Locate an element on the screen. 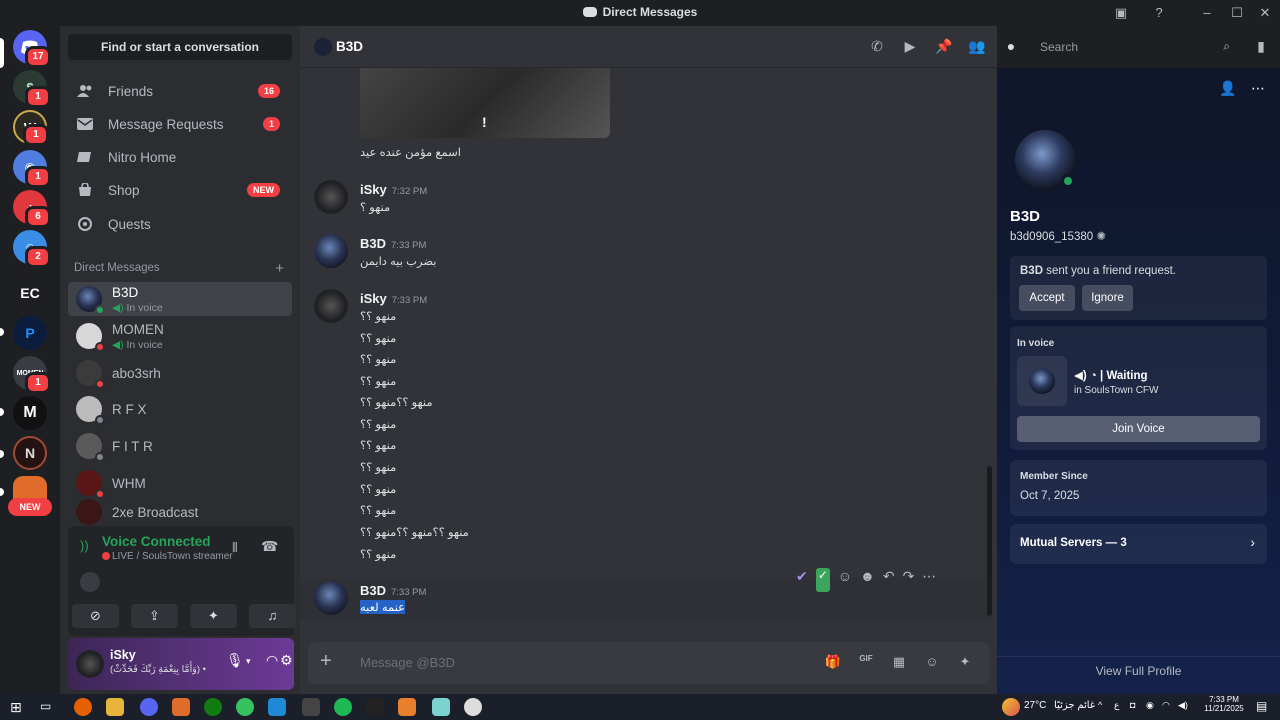 The image size is (1280, 720). nav-quests: Quests is located at coordinates (180, 224).